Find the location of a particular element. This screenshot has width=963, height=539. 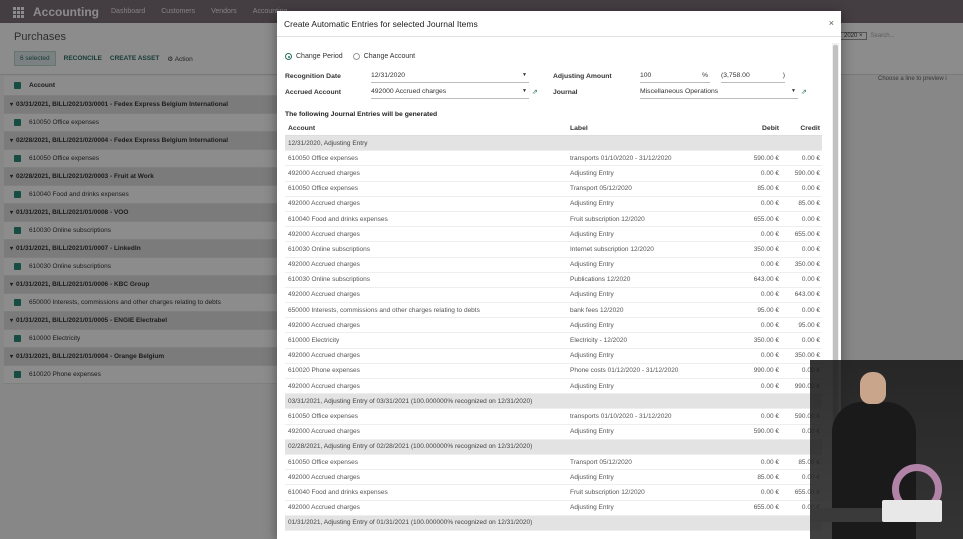

credit-cell: 590.00 € is located at coordinates (807, 173).